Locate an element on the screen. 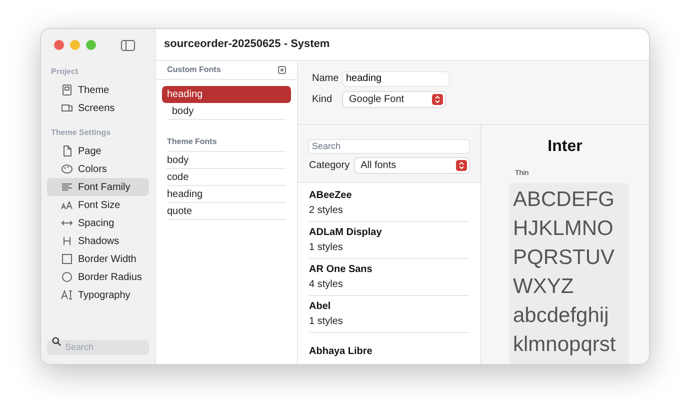 This screenshot has height=418, width=690. style-count: 4 styles is located at coordinates (326, 285).